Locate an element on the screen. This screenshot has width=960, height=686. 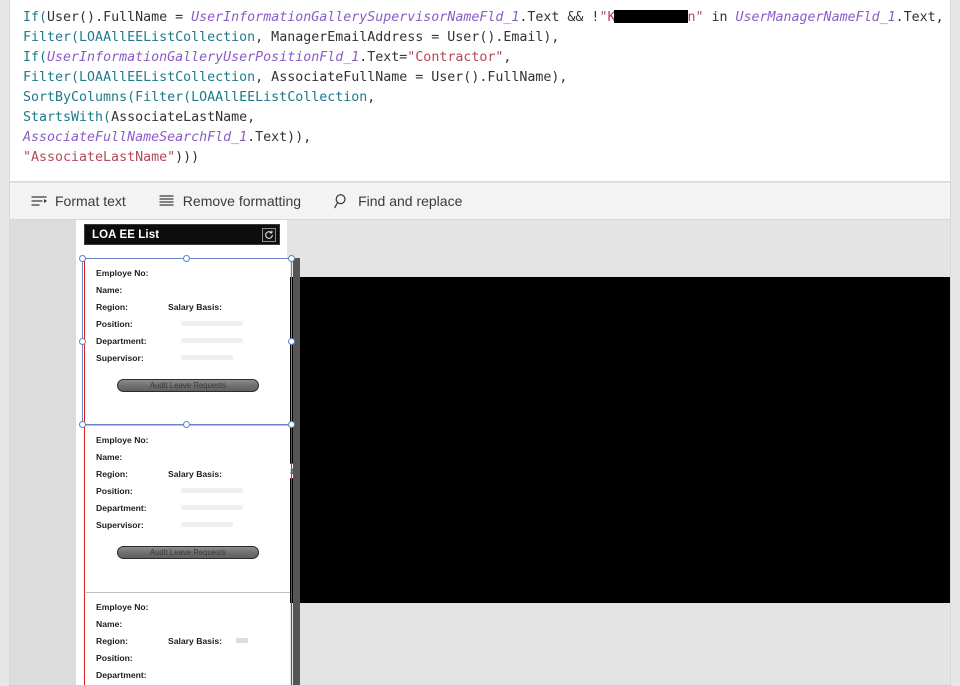
remove-formatting-icon is located at coordinates (166, 201).